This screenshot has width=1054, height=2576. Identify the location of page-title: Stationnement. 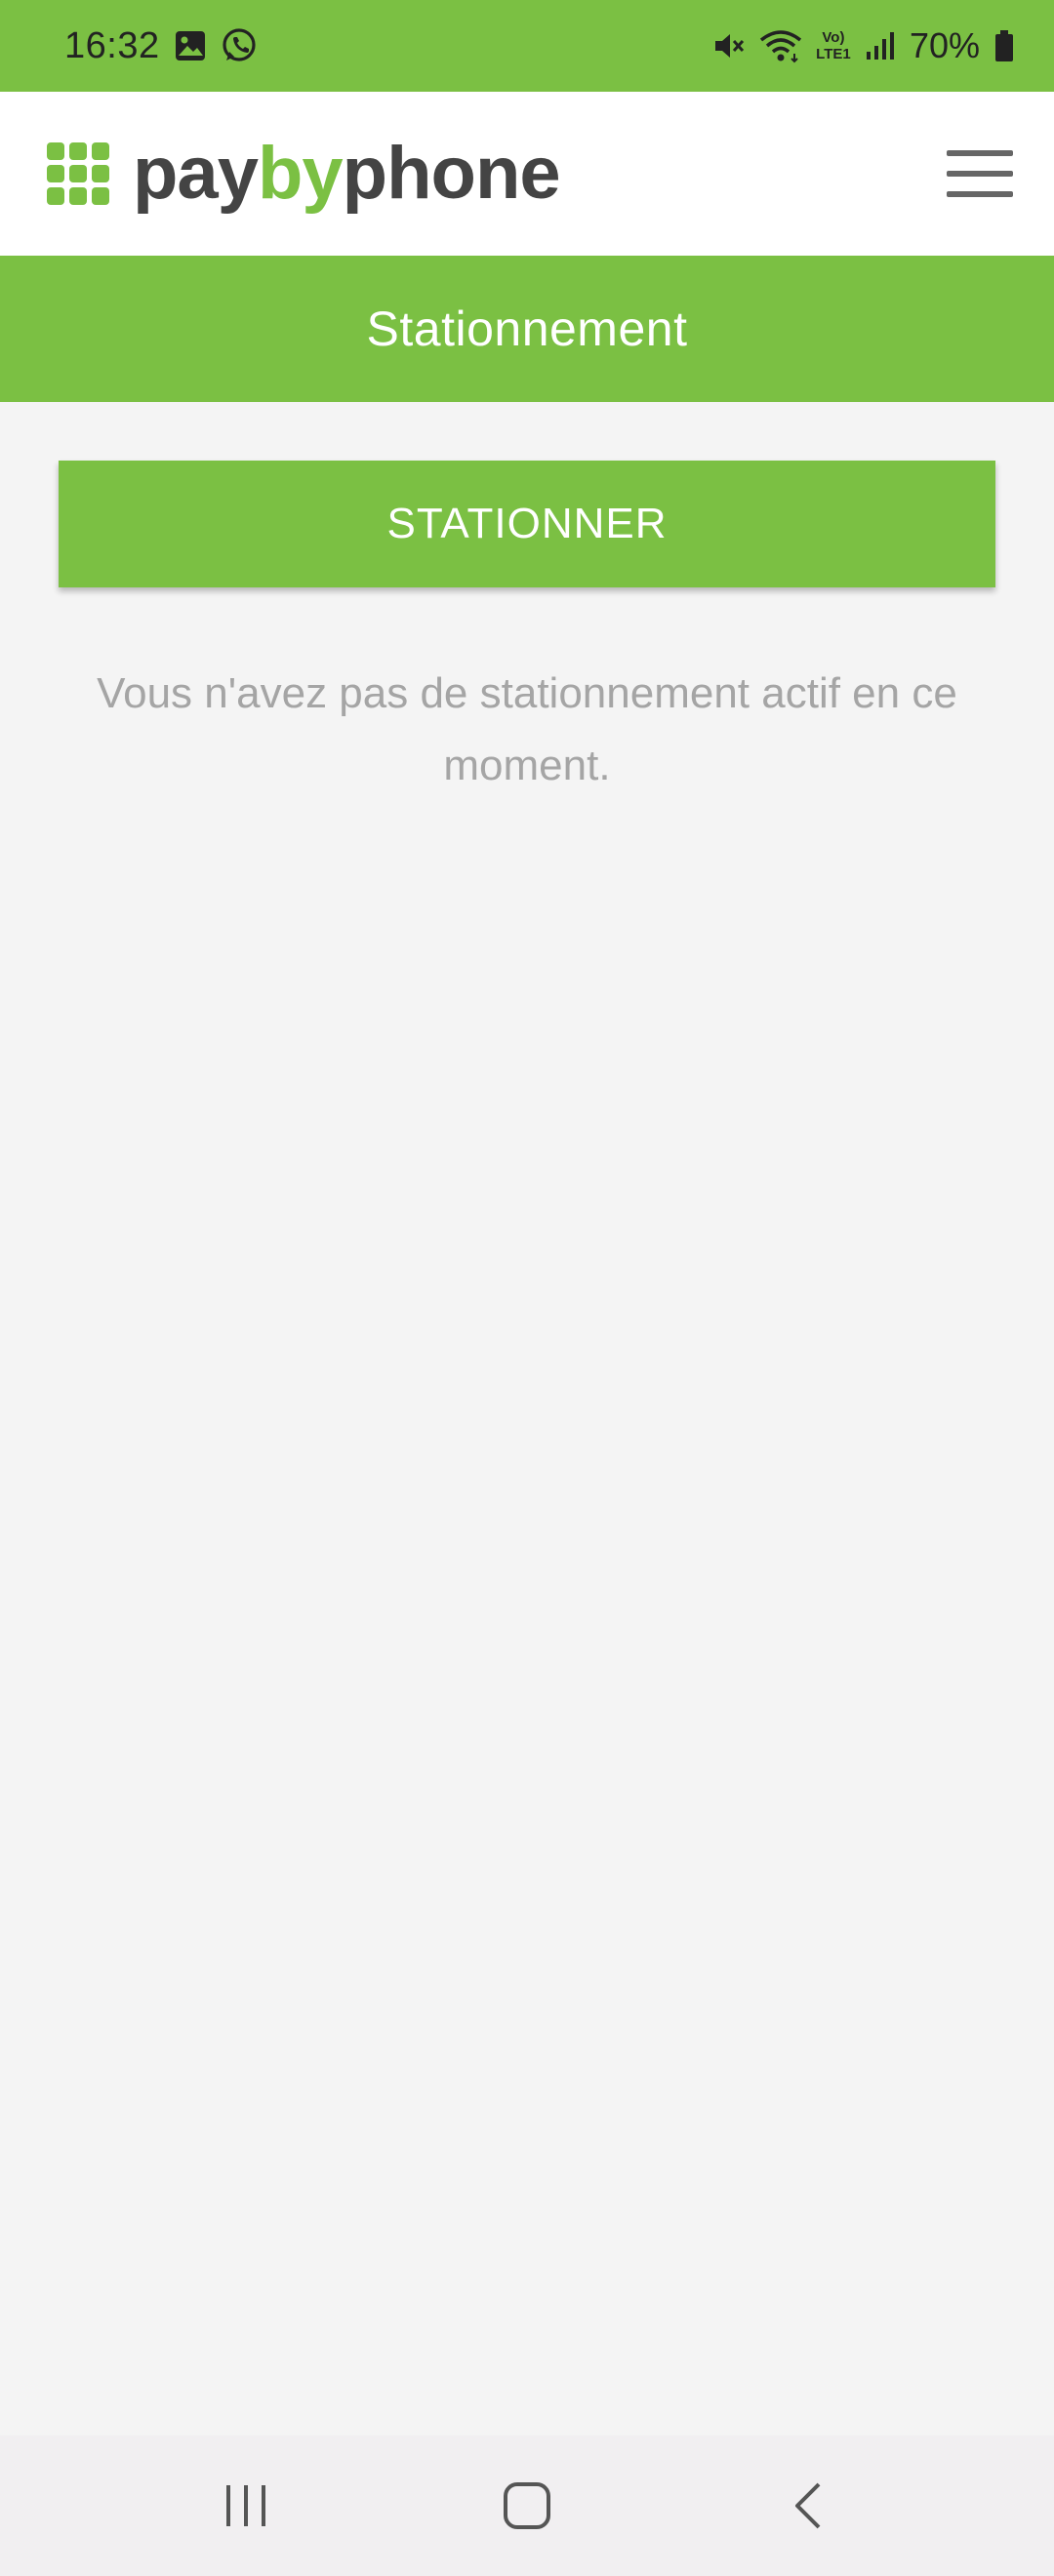
(527, 329).